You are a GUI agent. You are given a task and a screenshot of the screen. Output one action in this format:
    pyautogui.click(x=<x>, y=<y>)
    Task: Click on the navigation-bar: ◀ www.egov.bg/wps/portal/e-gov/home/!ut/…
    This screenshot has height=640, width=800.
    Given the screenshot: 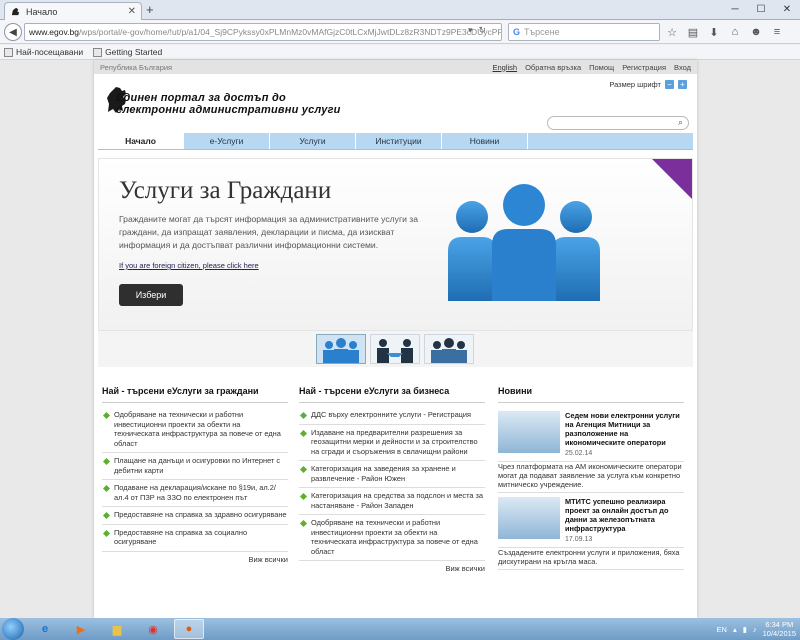 What is the action you would take?
    pyautogui.click(x=400, y=32)
    